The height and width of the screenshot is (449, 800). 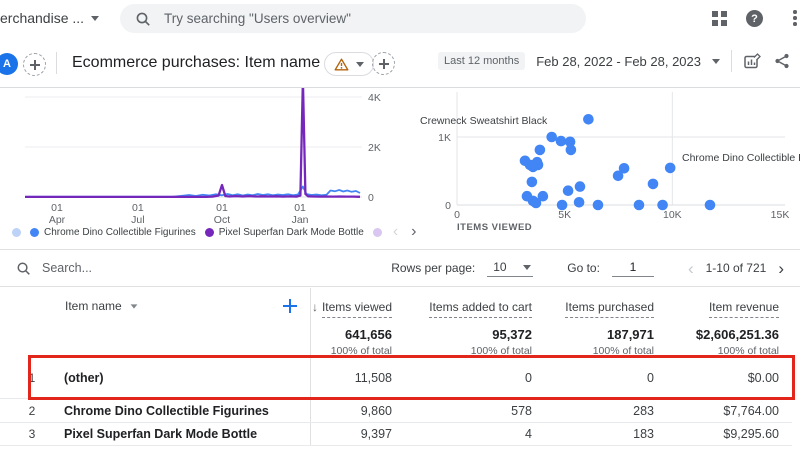 What do you see at coordinates (643, 410) in the screenshot?
I see `metric-cell: 283` at bounding box center [643, 410].